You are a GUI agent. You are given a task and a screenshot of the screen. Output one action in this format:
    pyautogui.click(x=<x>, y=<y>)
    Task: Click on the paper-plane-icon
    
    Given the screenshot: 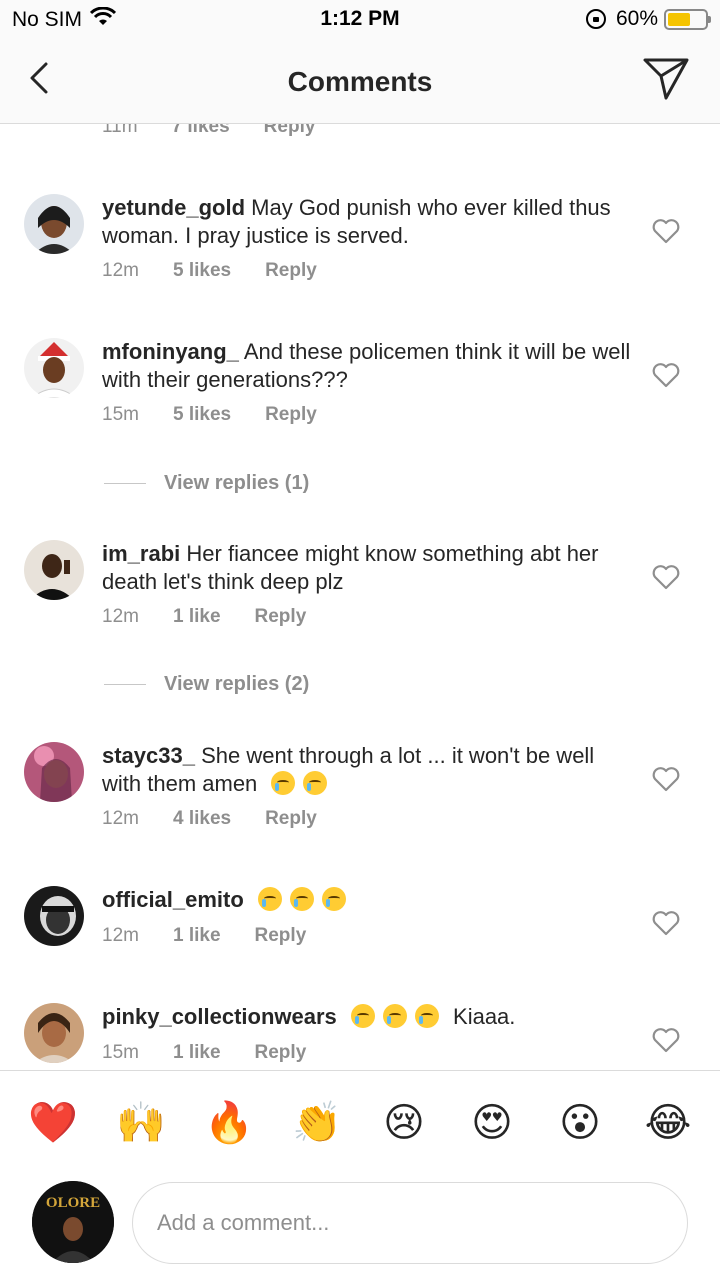 What is the action you would take?
    pyautogui.click(x=666, y=79)
    